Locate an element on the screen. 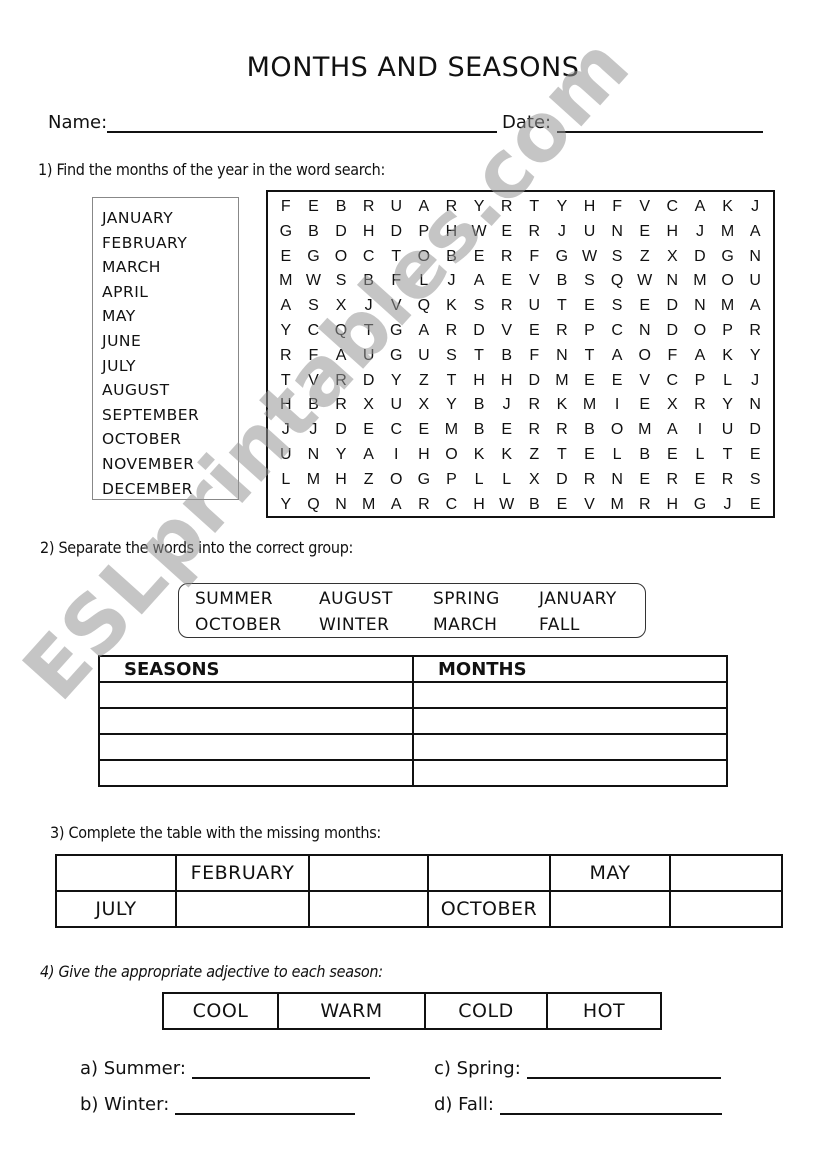 This screenshot has width=826, height=1169. month-cell: OCTOBER is located at coordinates (489, 909).